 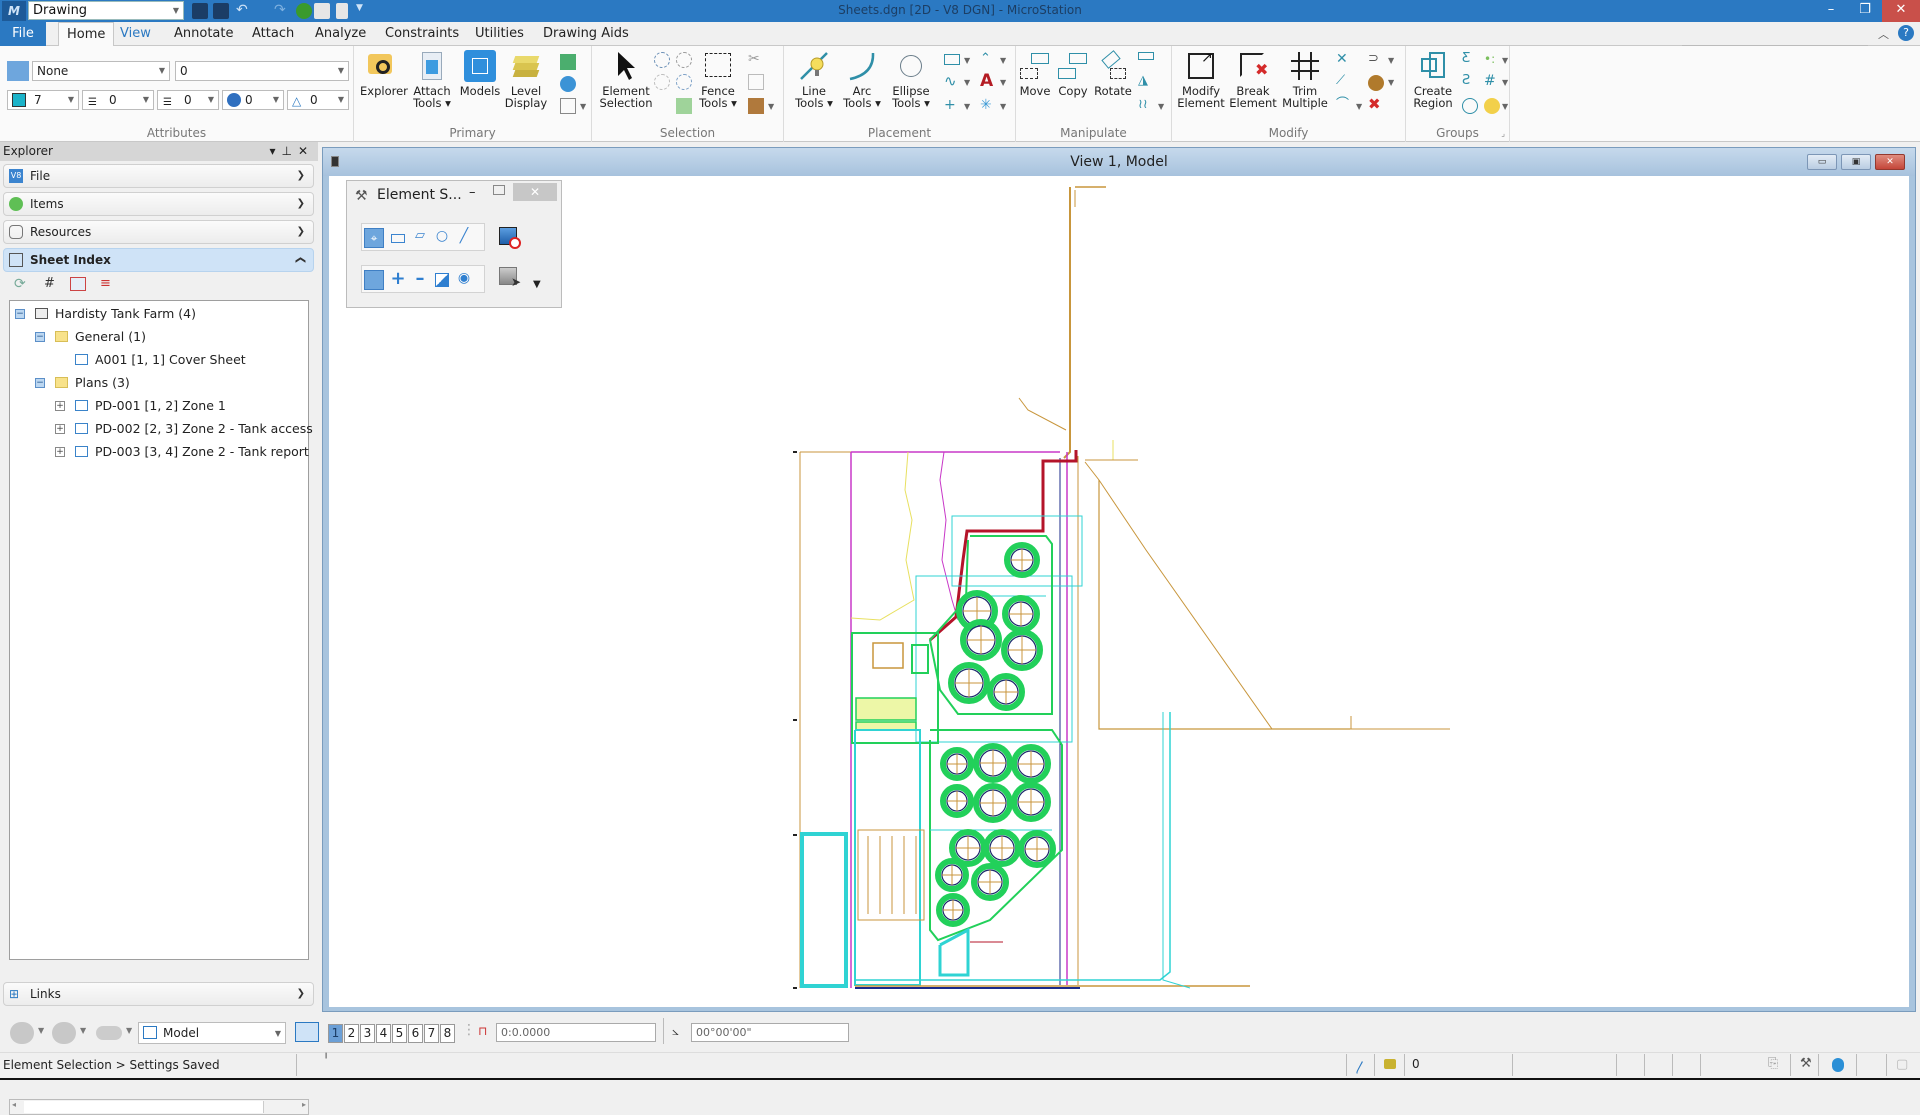 I want to click on tree-item: − General (1), so click(x=159, y=337).